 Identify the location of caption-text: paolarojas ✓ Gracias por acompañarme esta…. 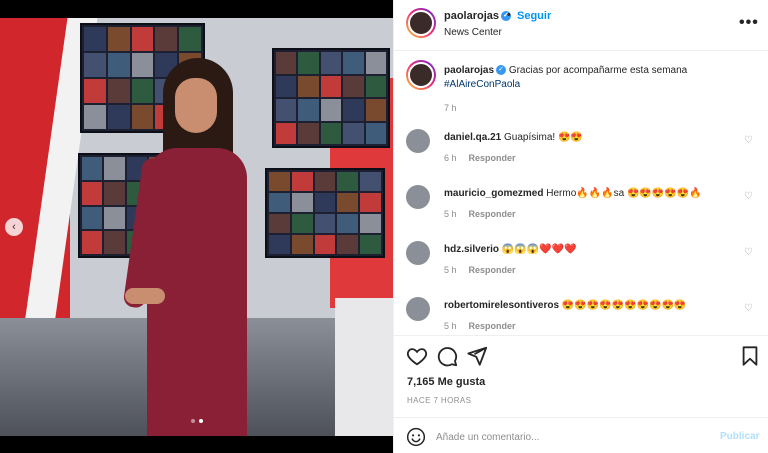
(594, 78).